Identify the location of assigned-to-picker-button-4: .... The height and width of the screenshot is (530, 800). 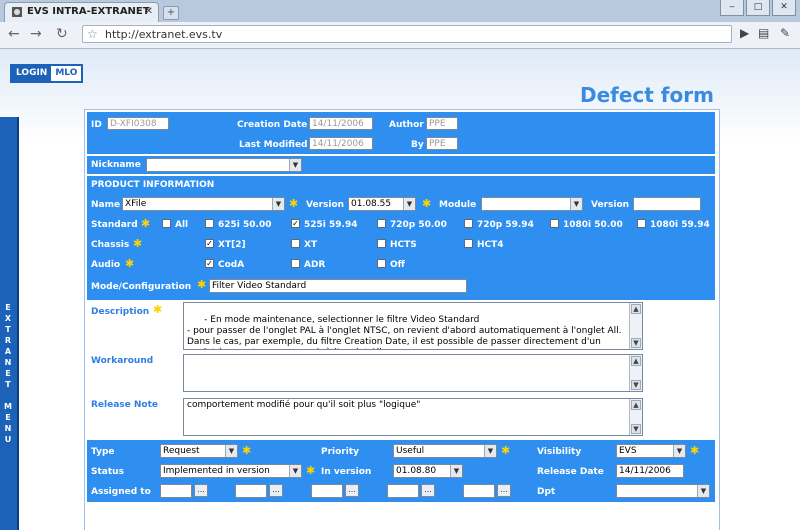
(428, 490).